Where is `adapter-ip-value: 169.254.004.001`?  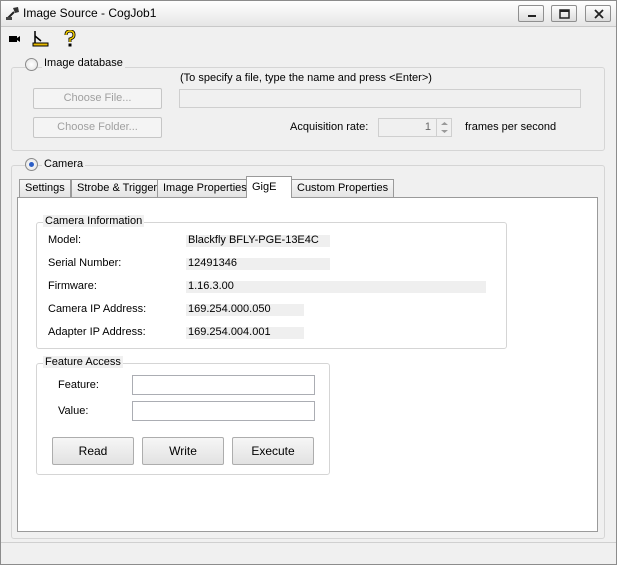 adapter-ip-value: 169.254.004.001 is located at coordinates (229, 332).